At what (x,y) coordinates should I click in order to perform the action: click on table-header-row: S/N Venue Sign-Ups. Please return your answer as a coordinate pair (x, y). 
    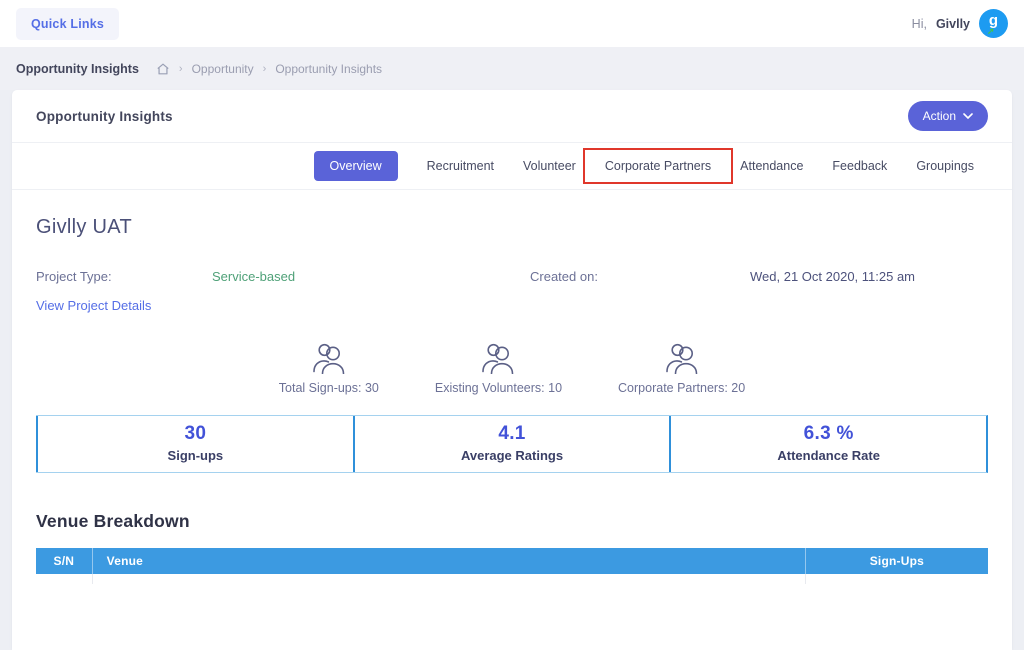
    Looking at the image, I should click on (512, 561).